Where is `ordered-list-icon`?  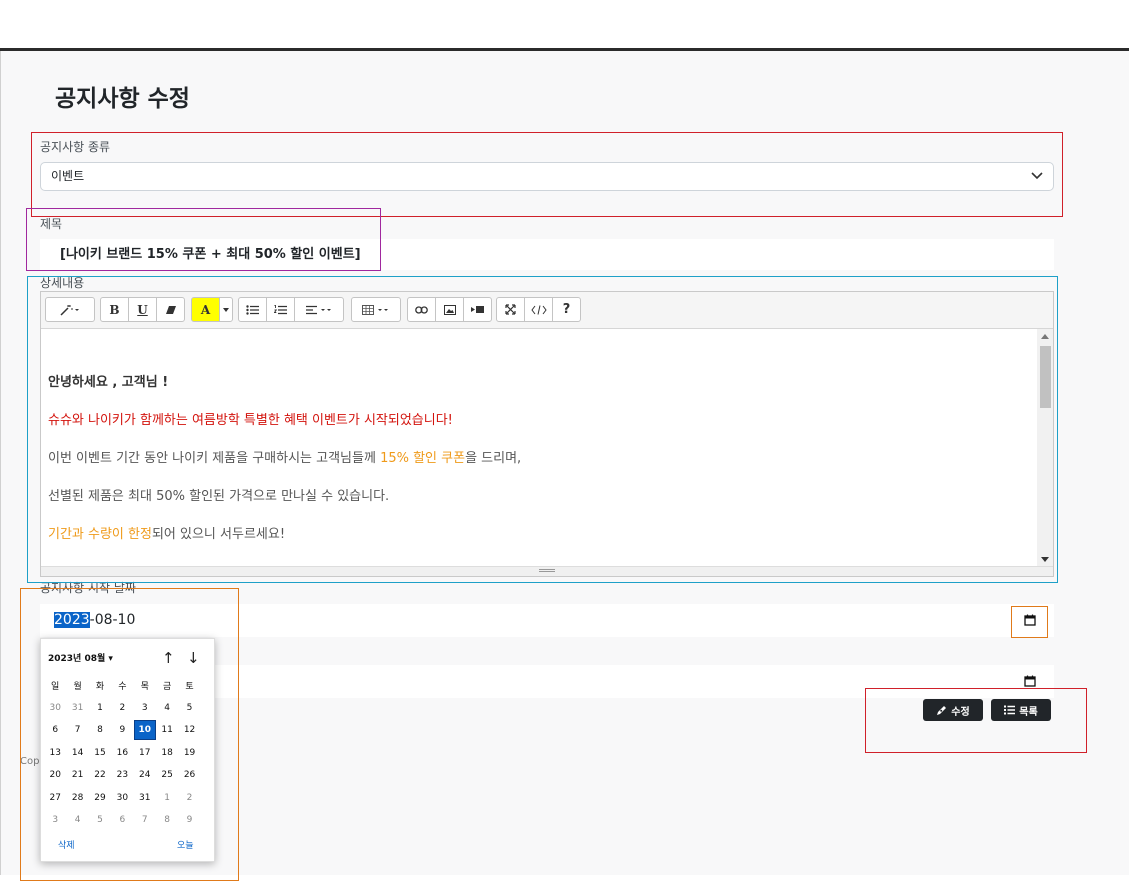 ordered-list-icon is located at coordinates (280, 309).